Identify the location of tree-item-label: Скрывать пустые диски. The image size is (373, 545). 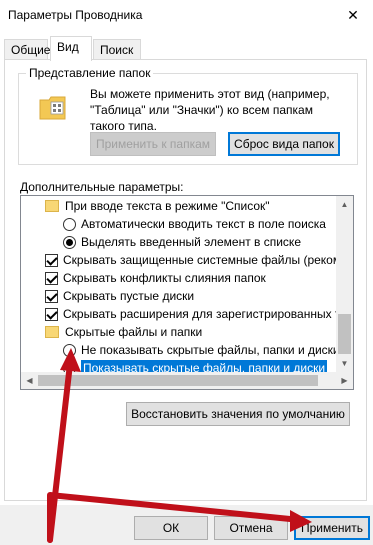
(129, 296).